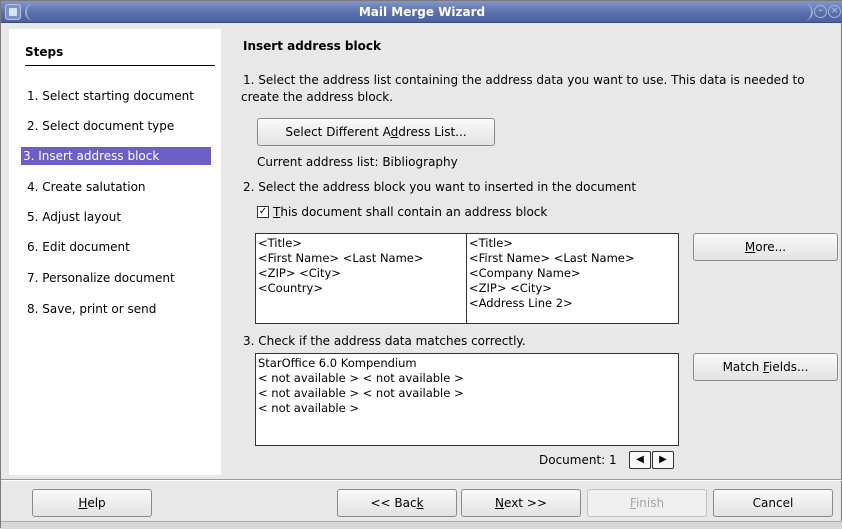 The image size is (842, 529). What do you see at coordinates (834, 11) in the screenshot?
I see `close-icon: ×` at bounding box center [834, 11].